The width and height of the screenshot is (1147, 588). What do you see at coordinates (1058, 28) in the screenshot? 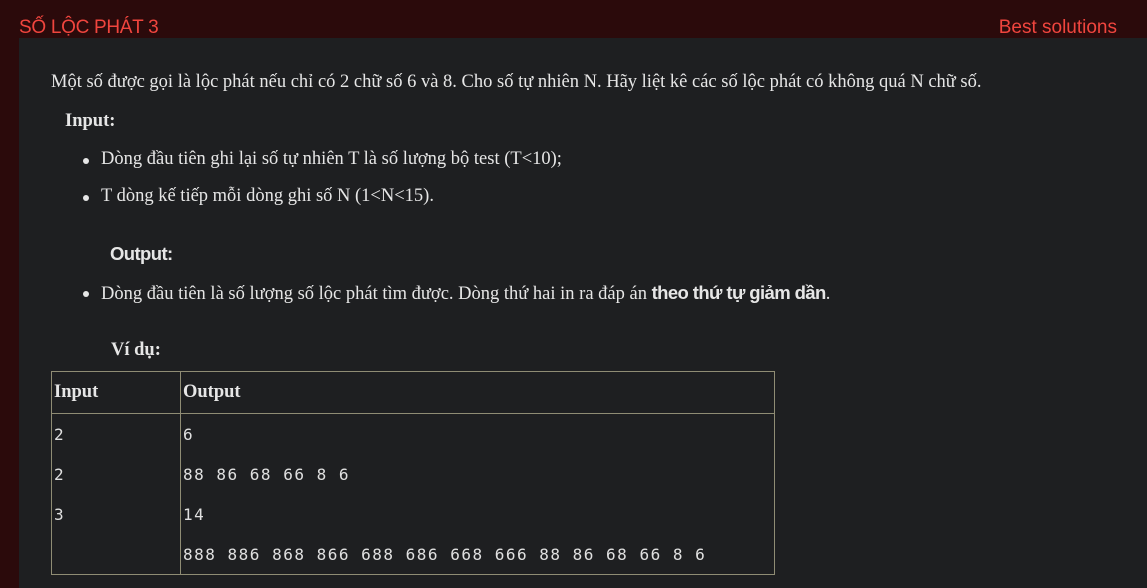
I see `best-solutions-link: Best solutions` at bounding box center [1058, 28].